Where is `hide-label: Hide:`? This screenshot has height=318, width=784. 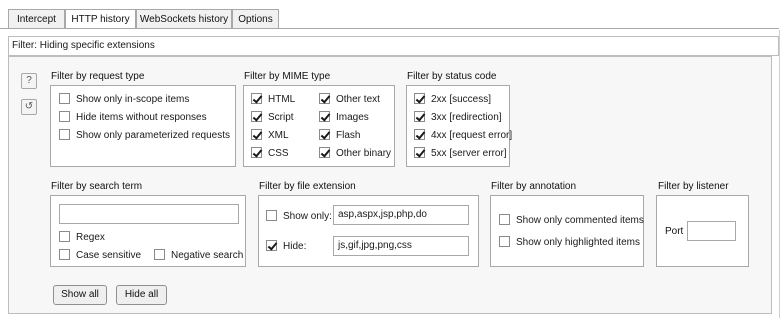
hide-label: Hide: is located at coordinates (295, 246).